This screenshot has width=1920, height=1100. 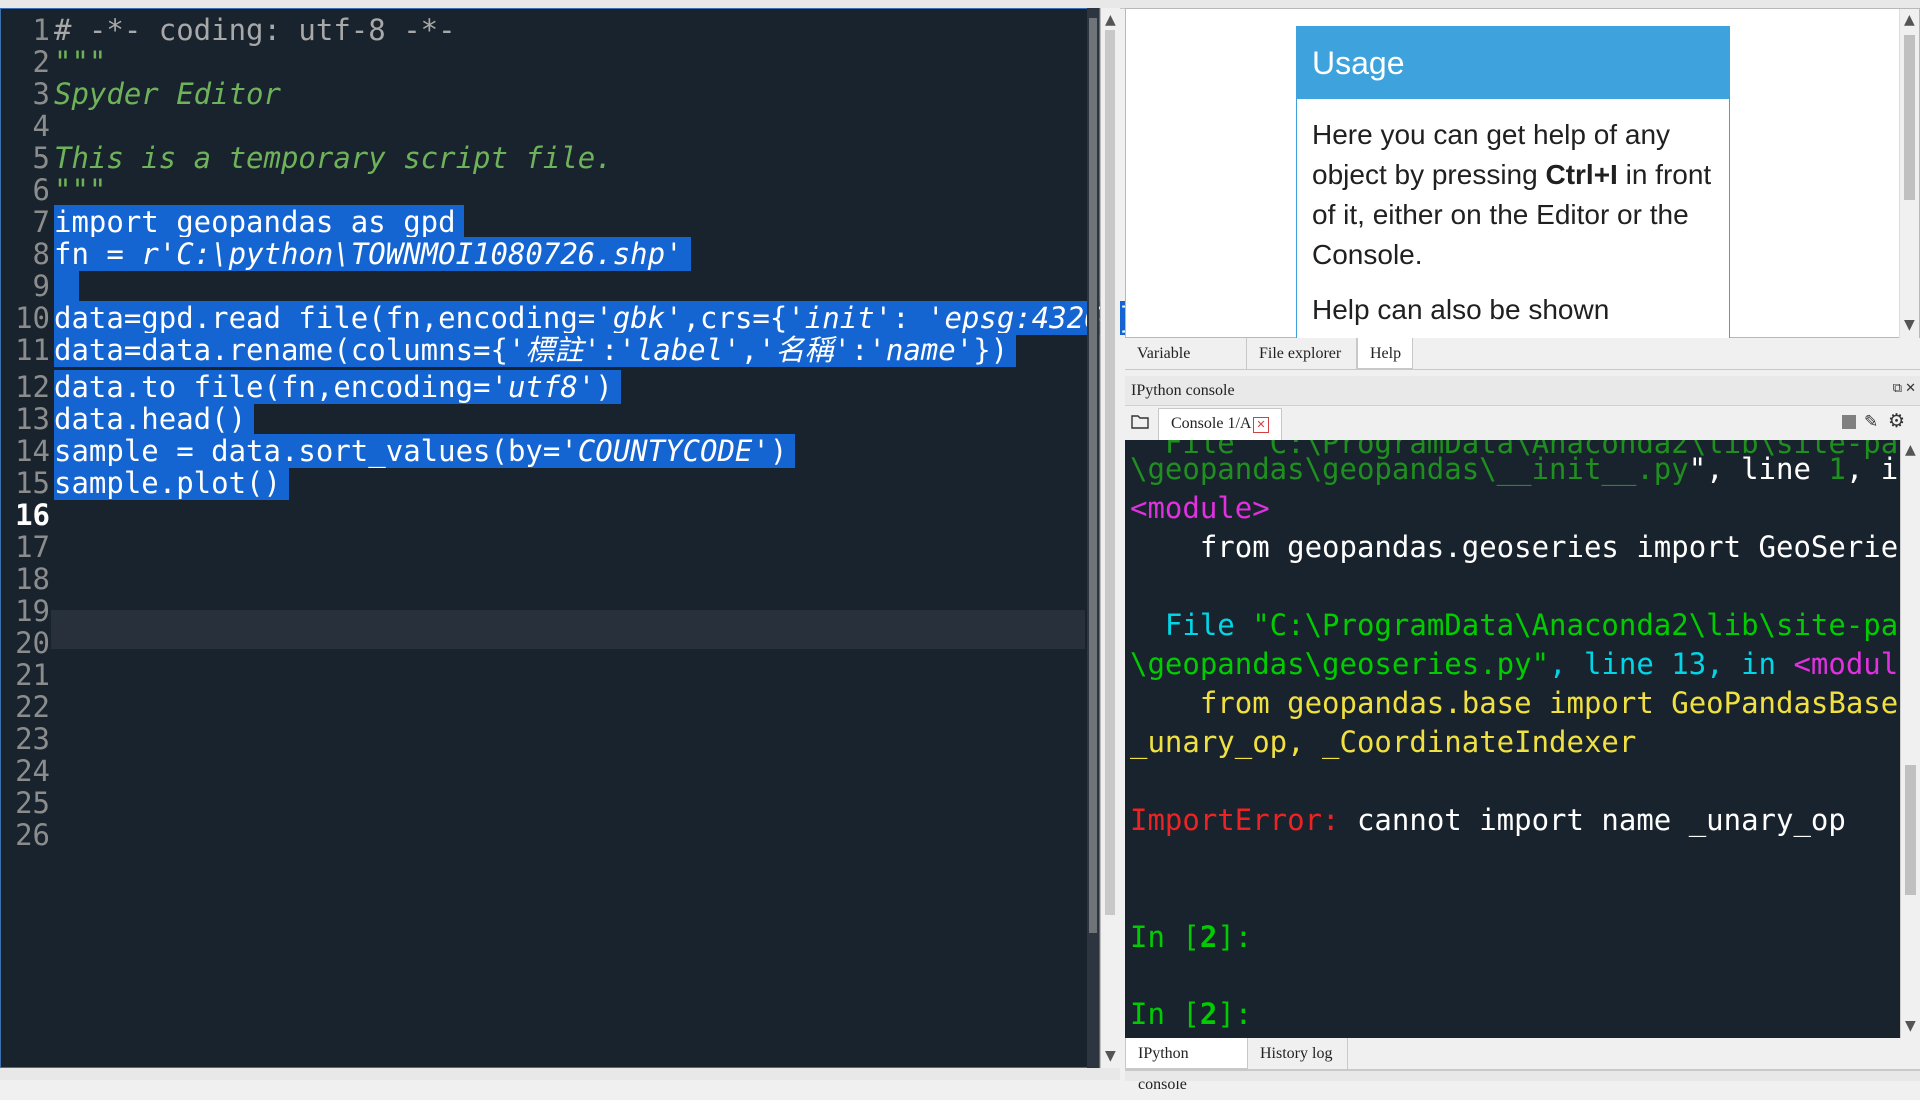 I want to click on selected-text: data.to_file(fn,encoding='utf8'), so click(x=337, y=387).